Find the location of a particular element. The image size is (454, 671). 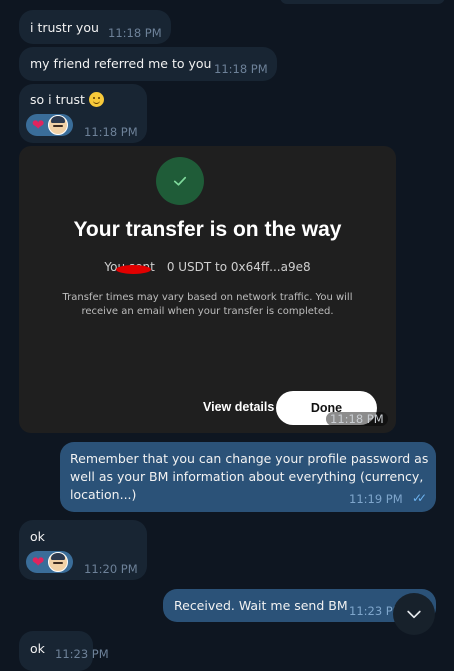

message-bubble: my friend referred me to you 11:18 PM is located at coordinates (148, 64).